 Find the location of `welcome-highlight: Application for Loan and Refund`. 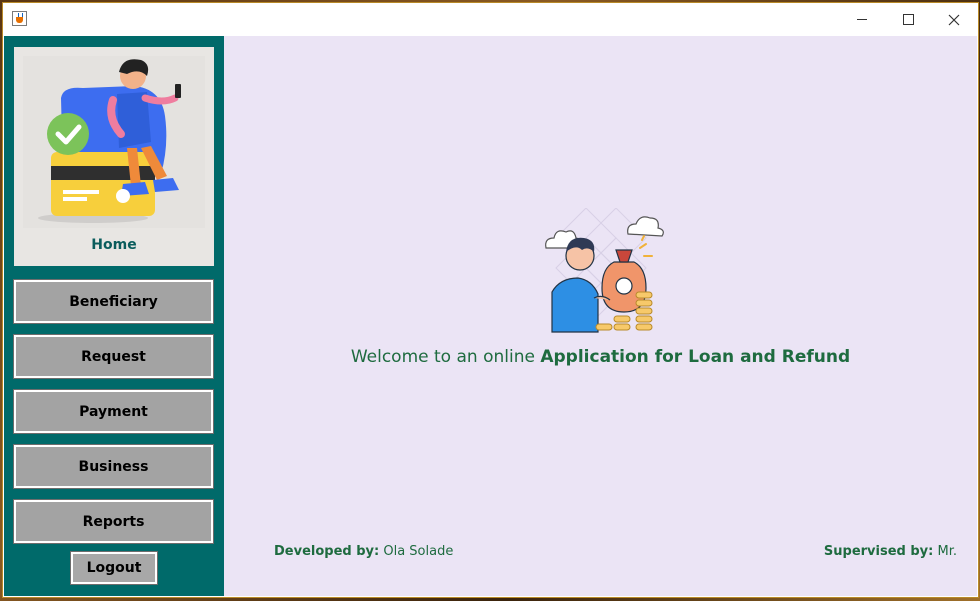

welcome-highlight: Application for Loan and Refund is located at coordinates (695, 357).